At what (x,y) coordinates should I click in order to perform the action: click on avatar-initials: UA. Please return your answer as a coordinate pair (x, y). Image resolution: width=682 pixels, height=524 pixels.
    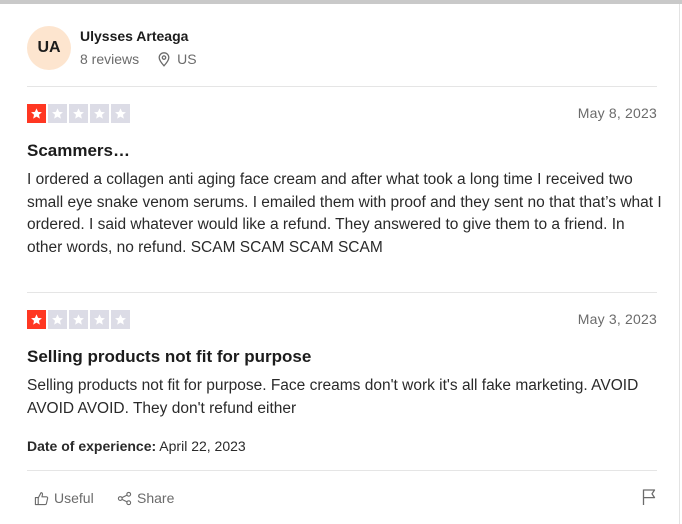
    Looking at the image, I should click on (49, 47).